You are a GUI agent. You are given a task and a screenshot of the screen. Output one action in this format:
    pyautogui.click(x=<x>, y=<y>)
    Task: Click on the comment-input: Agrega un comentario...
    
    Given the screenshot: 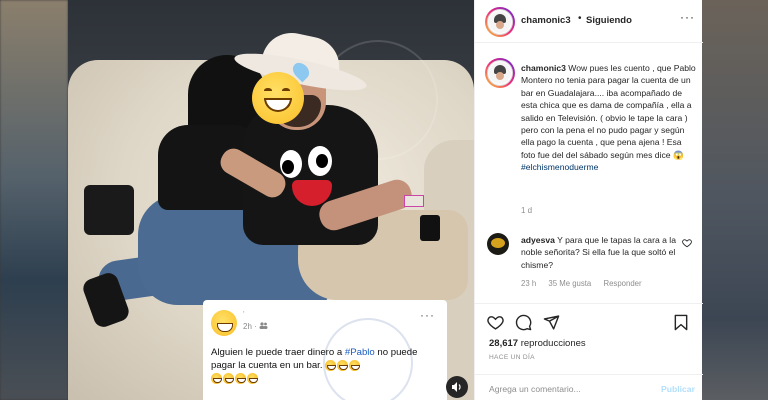 What is the action you would take?
    pyautogui.click(x=535, y=389)
    